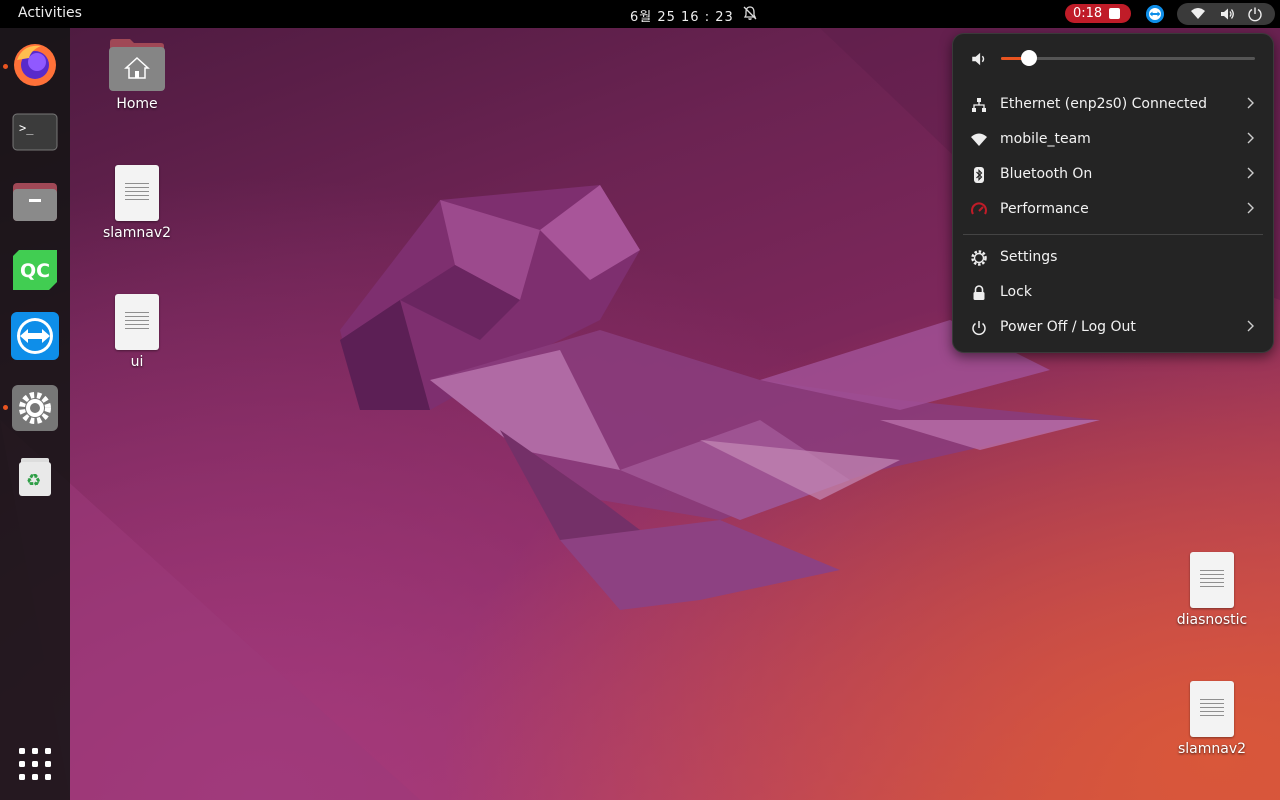  What do you see at coordinates (137, 104) in the screenshot?
I see `desktop-icon-label: Home` at bounding box center [137, 104].